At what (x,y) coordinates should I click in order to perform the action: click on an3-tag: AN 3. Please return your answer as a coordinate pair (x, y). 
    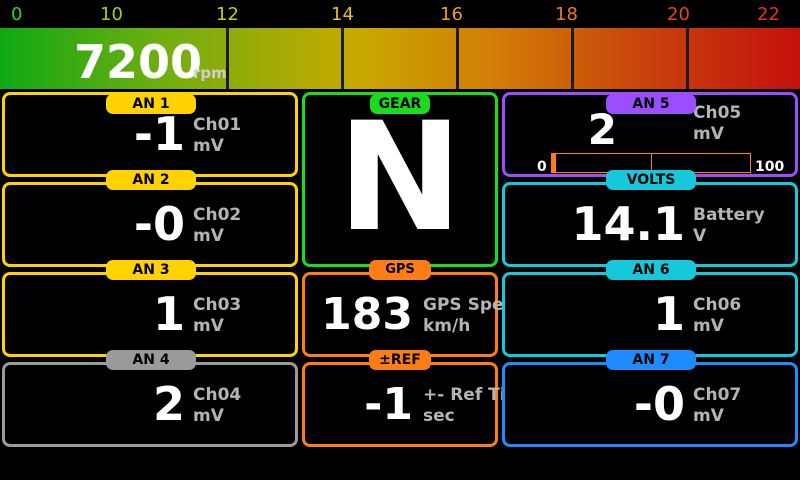
    Looking at the image, I should click on (151, 270).